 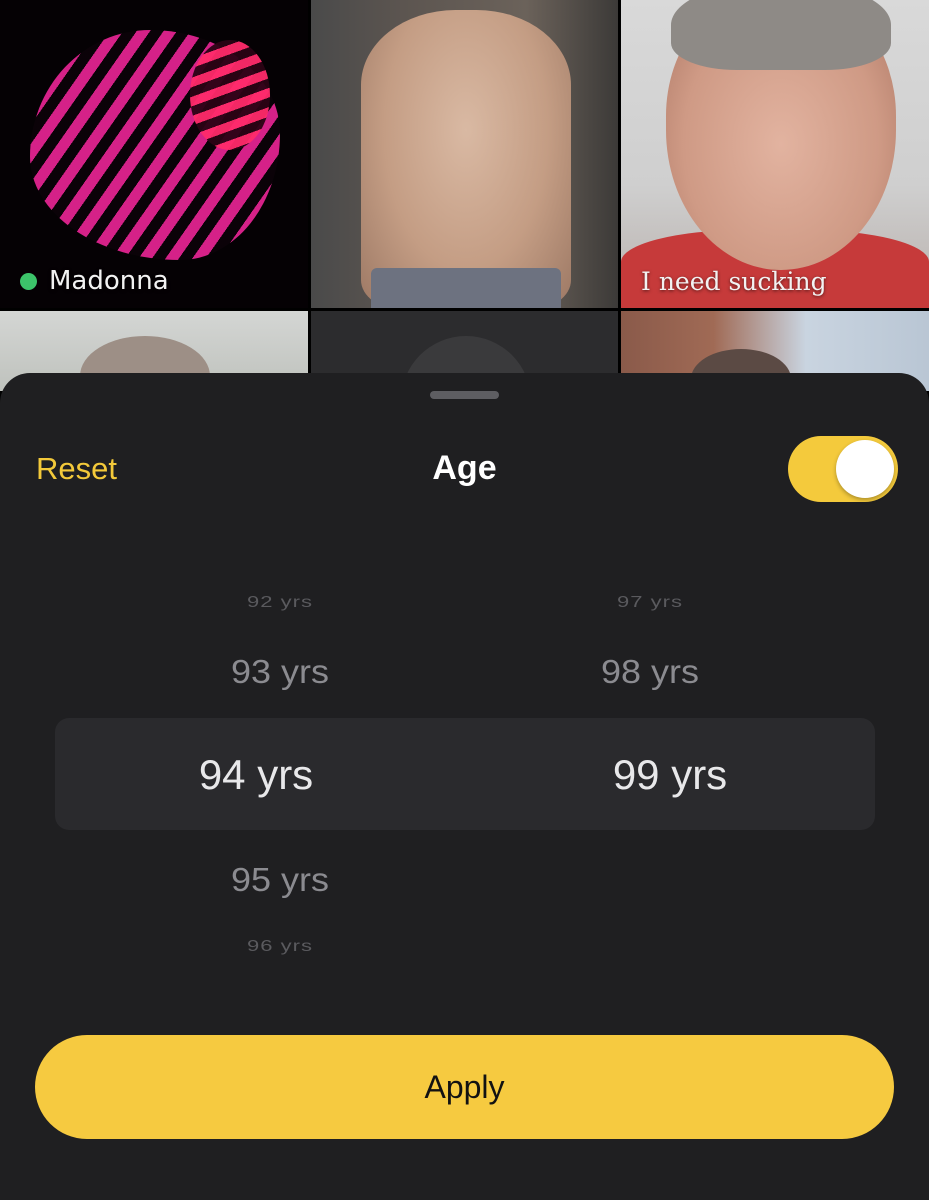 What do you see at coordinates (464, 395) in the screenshot?
I see `sheet-grabber-handle` at bounding box center [464, 395].